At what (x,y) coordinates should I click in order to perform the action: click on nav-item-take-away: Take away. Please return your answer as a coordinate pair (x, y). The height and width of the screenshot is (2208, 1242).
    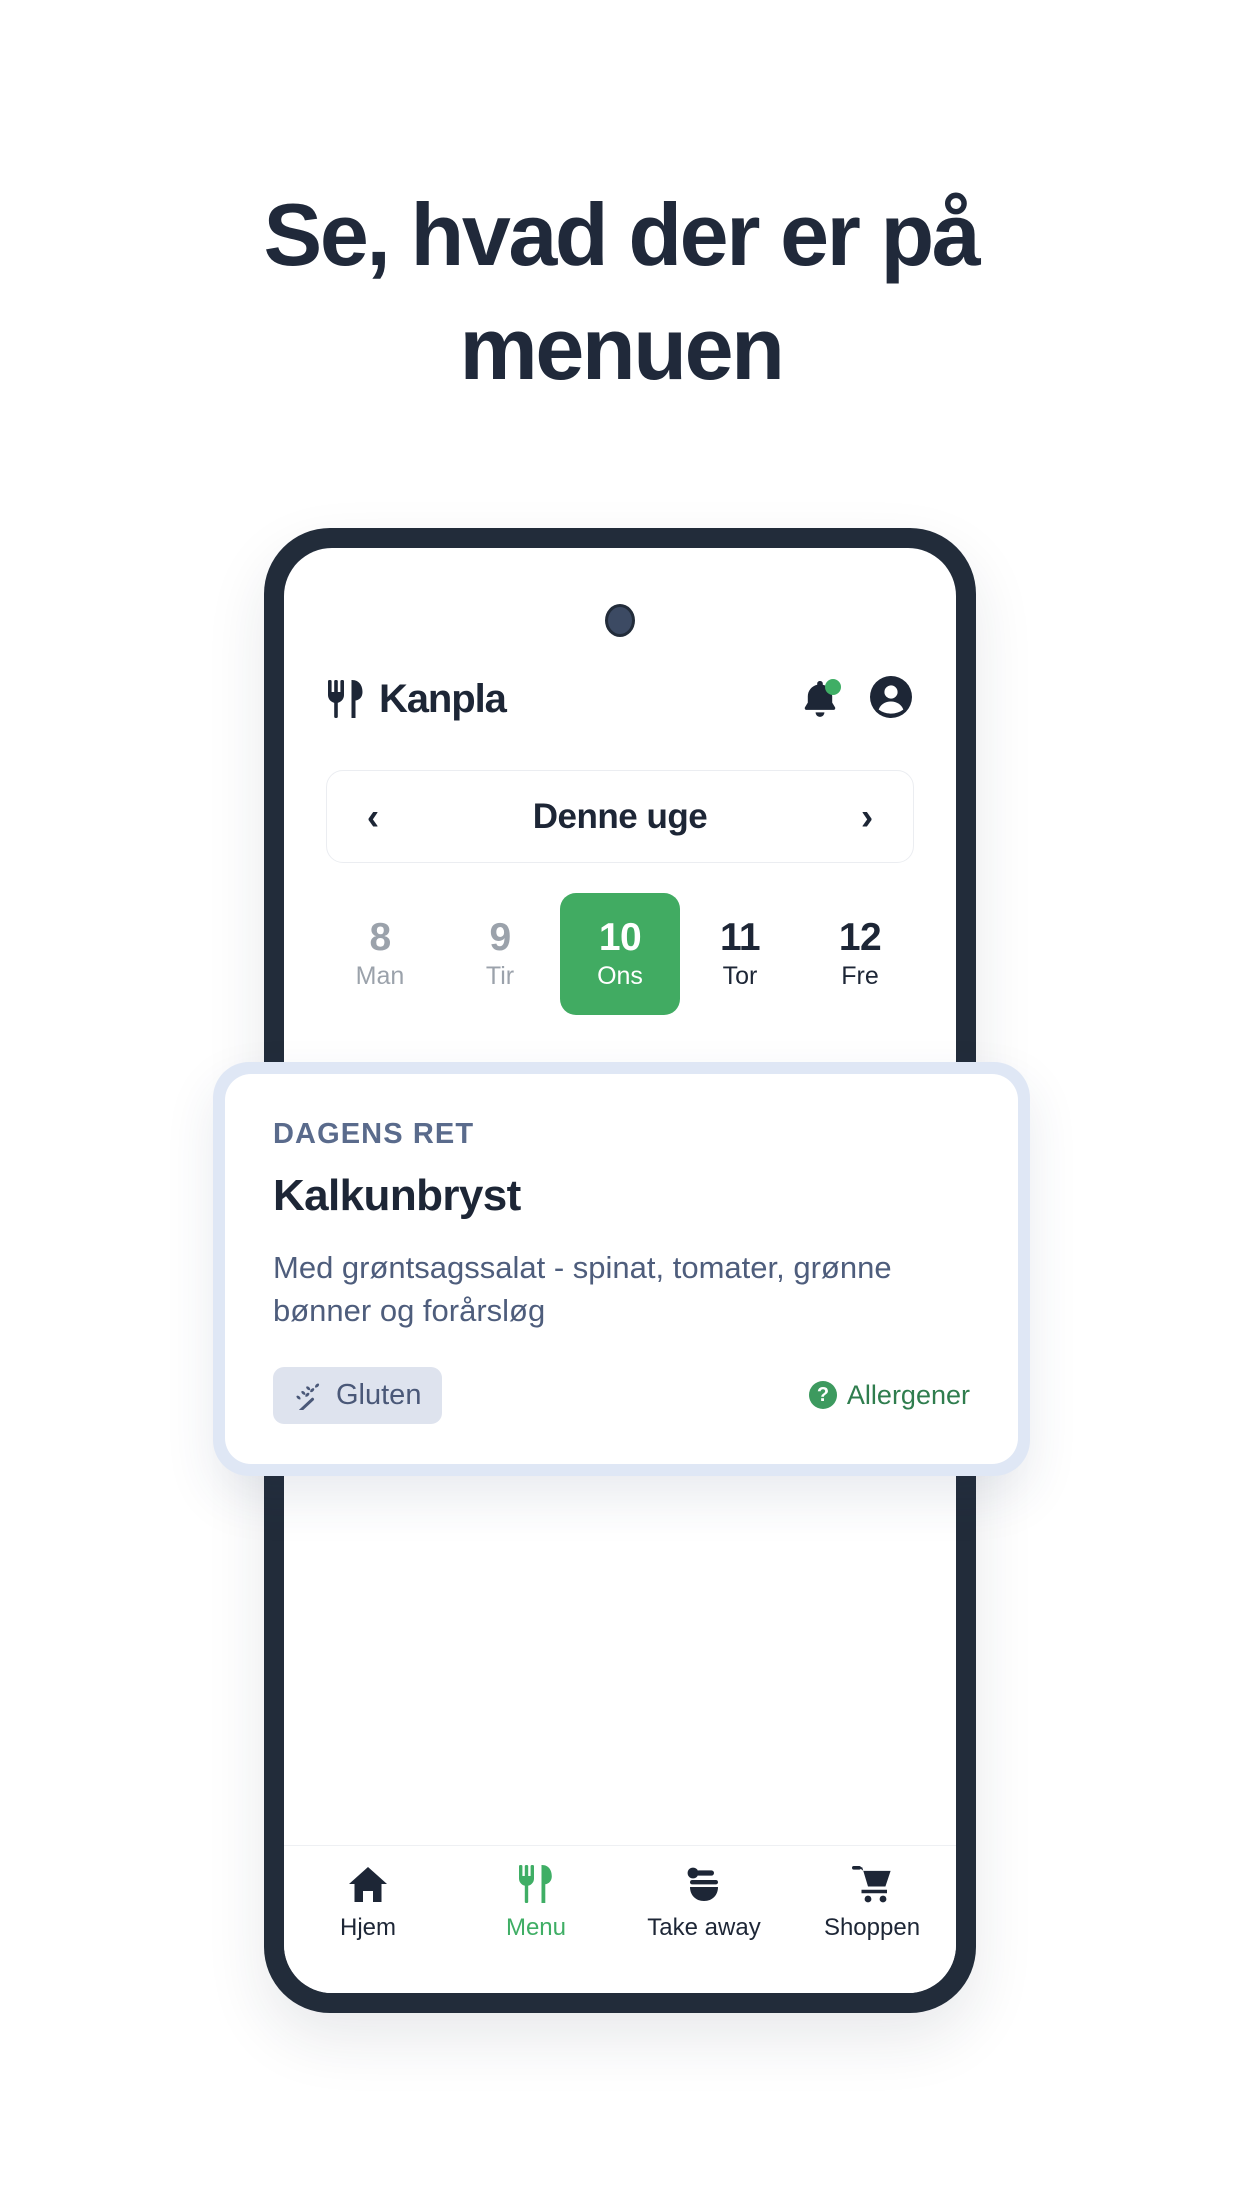
    Looking at the image, I should click on (704, 1903).